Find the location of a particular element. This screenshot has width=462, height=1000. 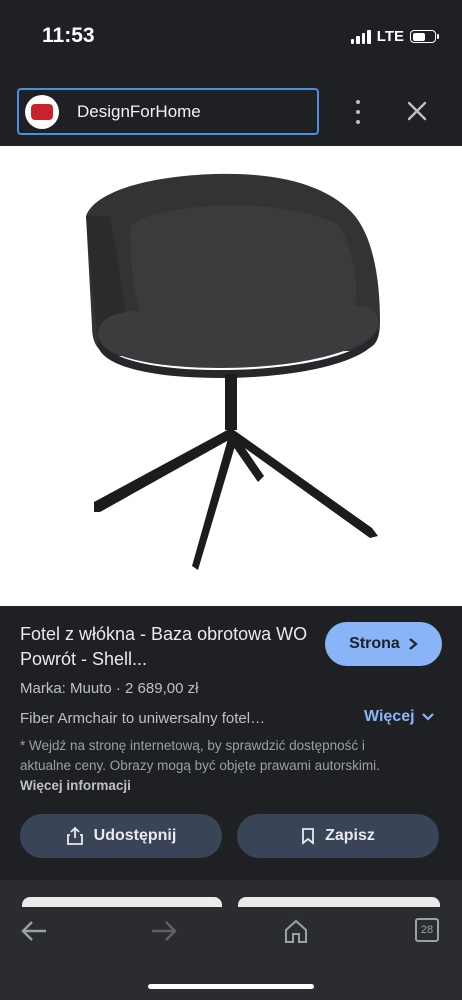

status-bar: 11:53 LTE is located at coordinates (231, 38).